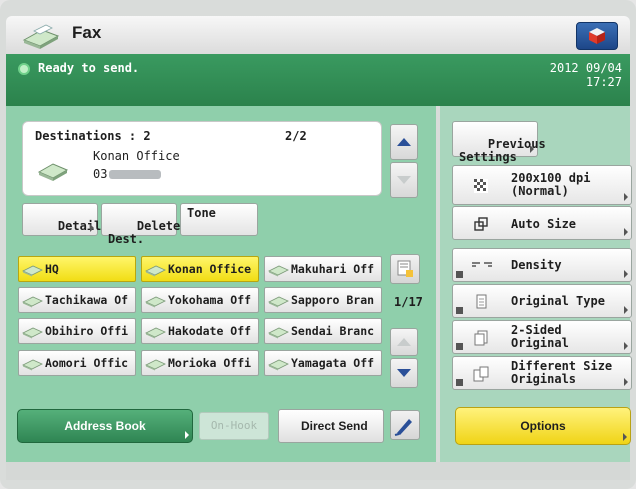 The width and height of the screenshot is (636, 489). What do you see at coordinates (77, 269) in the screenshot?
I see `speed-dial-button: HQ` at bounding box center [77, 269].